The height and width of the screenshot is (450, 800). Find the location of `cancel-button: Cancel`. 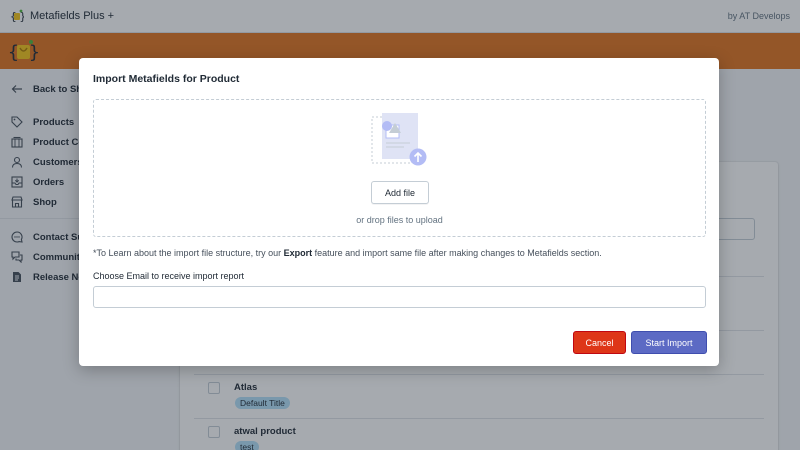

cancel-button: Cancel is located at coordinates (599, 342).